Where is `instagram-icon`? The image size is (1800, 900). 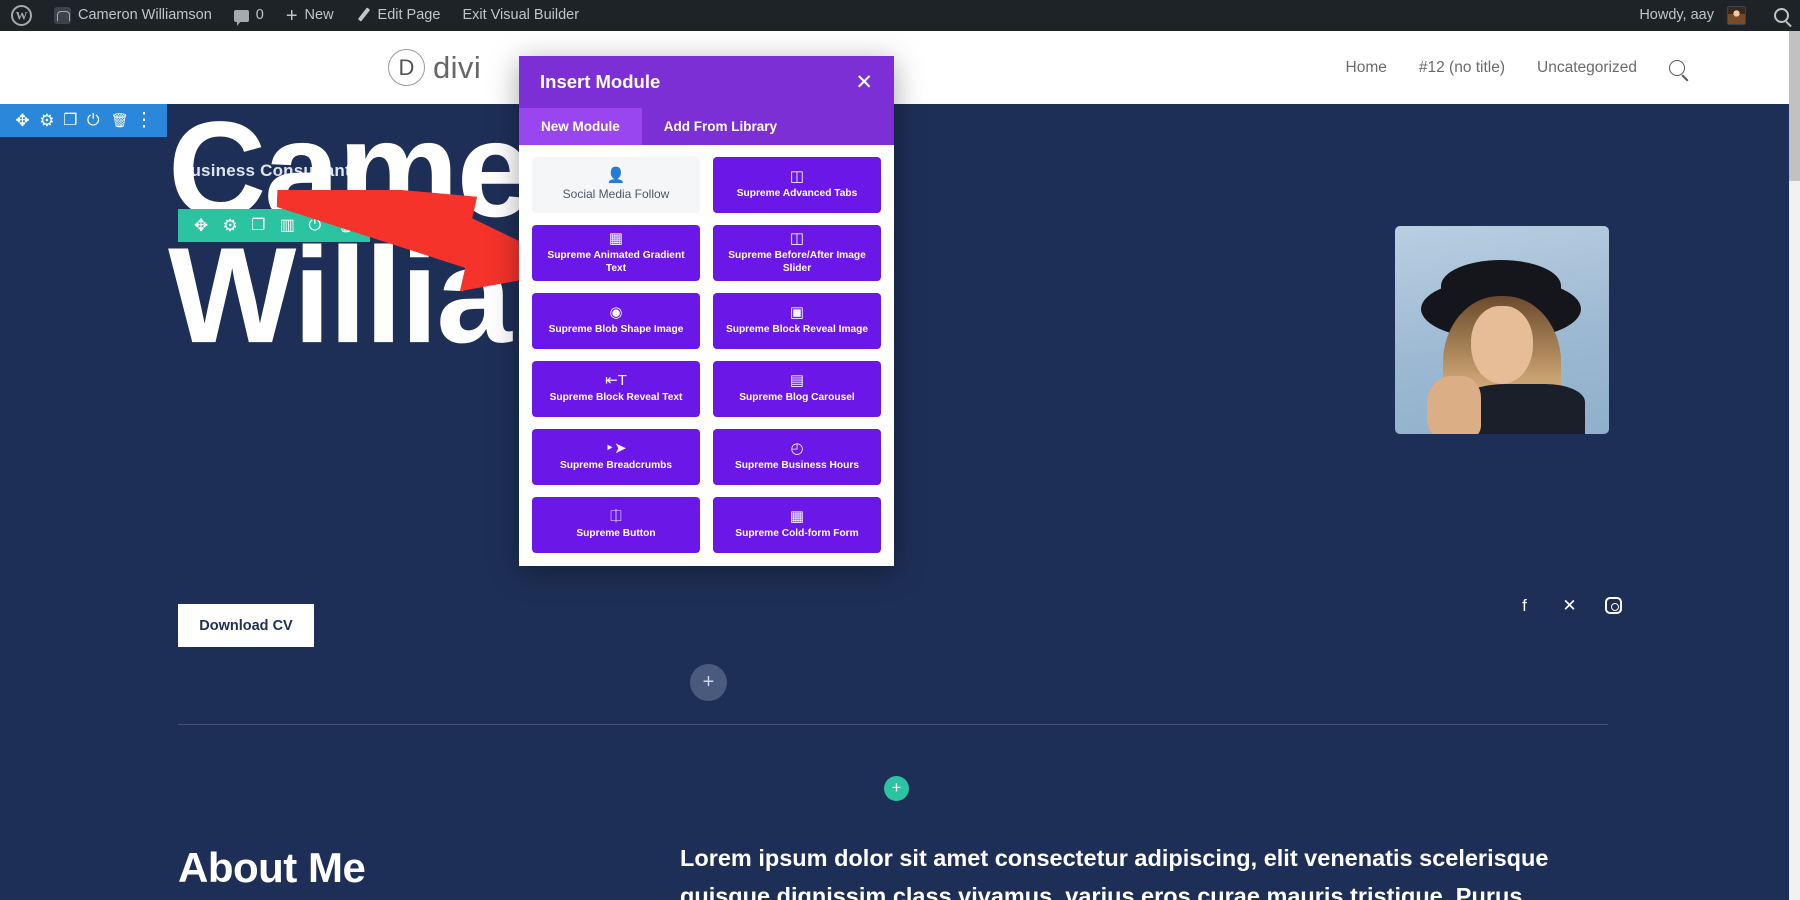 instagram-icon is located at coordinates (1613, 605).